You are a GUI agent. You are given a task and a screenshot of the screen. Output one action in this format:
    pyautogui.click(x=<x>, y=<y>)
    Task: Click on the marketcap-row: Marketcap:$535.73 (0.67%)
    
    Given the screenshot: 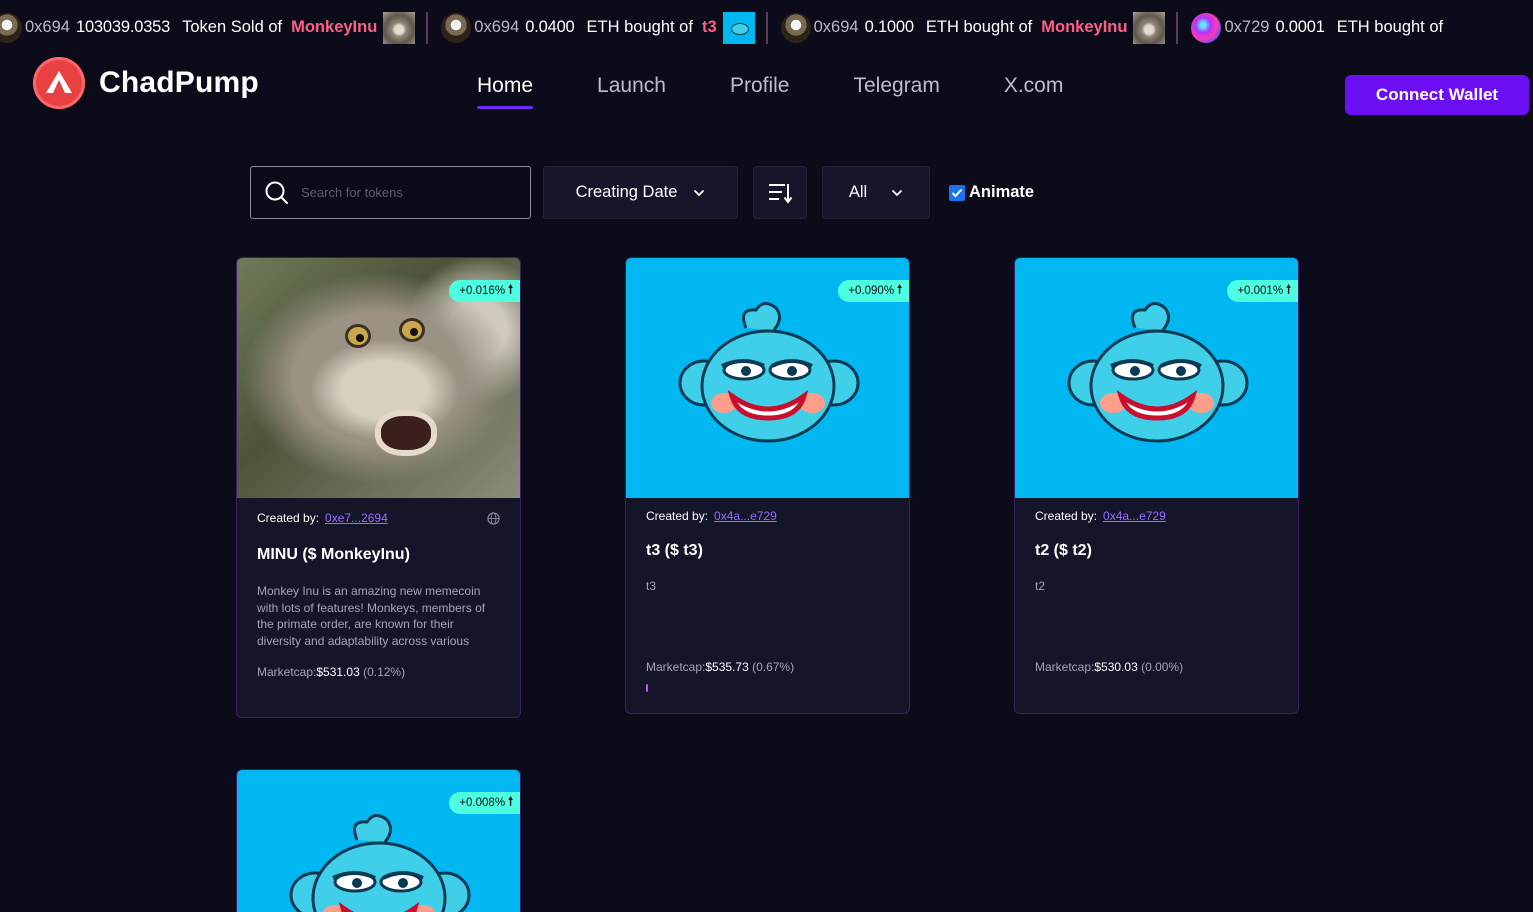 What is the action you would take?
    pyautogui.click(x=767, y=667)
    